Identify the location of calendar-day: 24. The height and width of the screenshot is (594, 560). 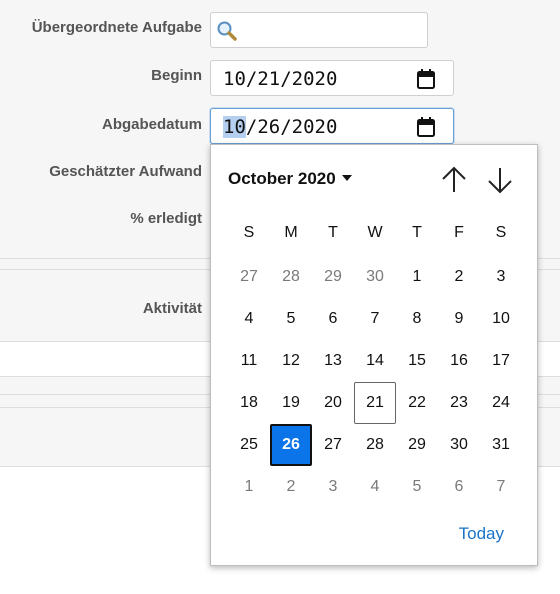
(501, 403).